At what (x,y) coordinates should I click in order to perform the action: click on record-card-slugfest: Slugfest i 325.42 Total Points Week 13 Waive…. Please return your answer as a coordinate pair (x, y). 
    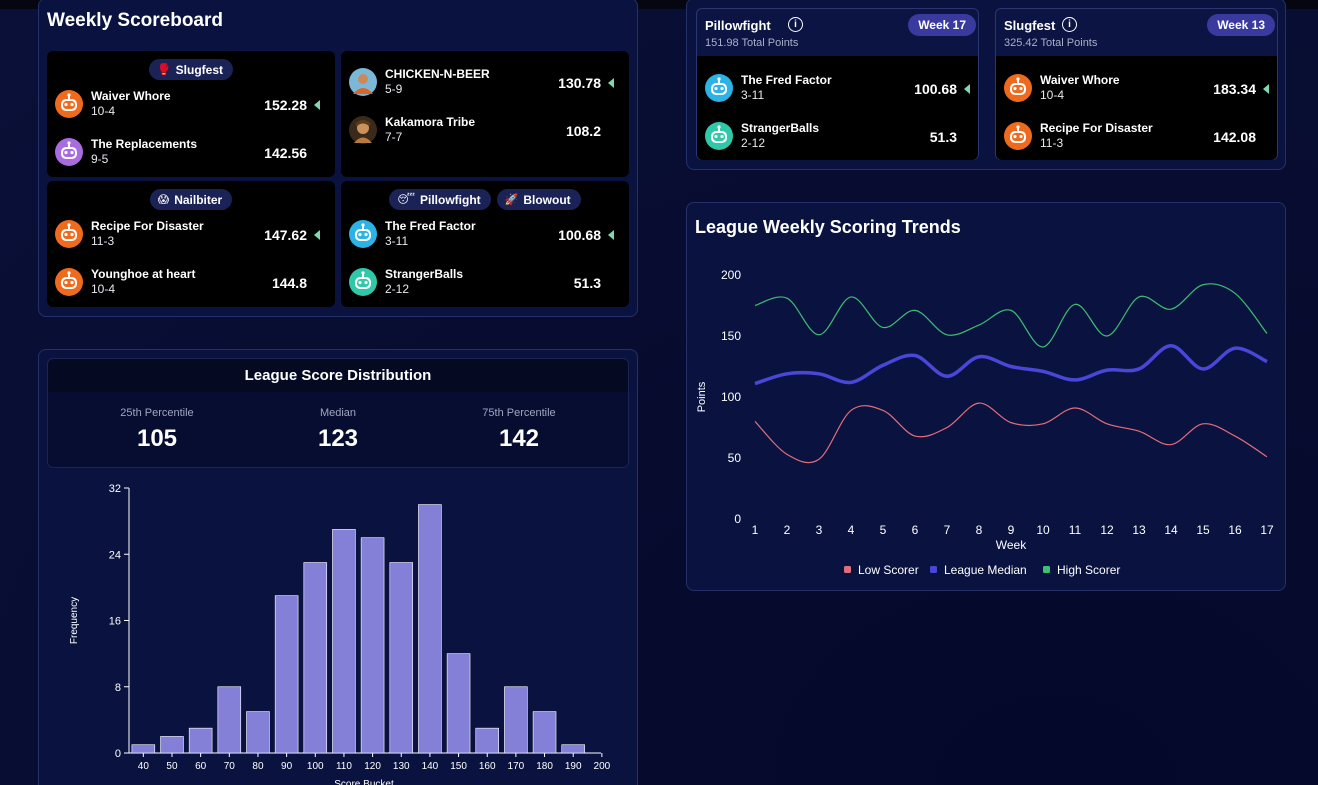
    Looking at the image, I should click on (1136, 84).